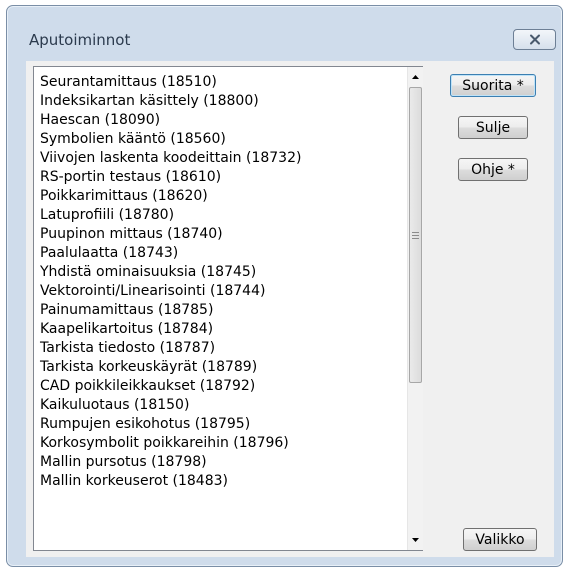 This screenshot has height=571, width=570. Describe the element at coordinates (222, 481) in the screenshot. I see `list-item: Mallin korkeuserot (18483)` at that location.